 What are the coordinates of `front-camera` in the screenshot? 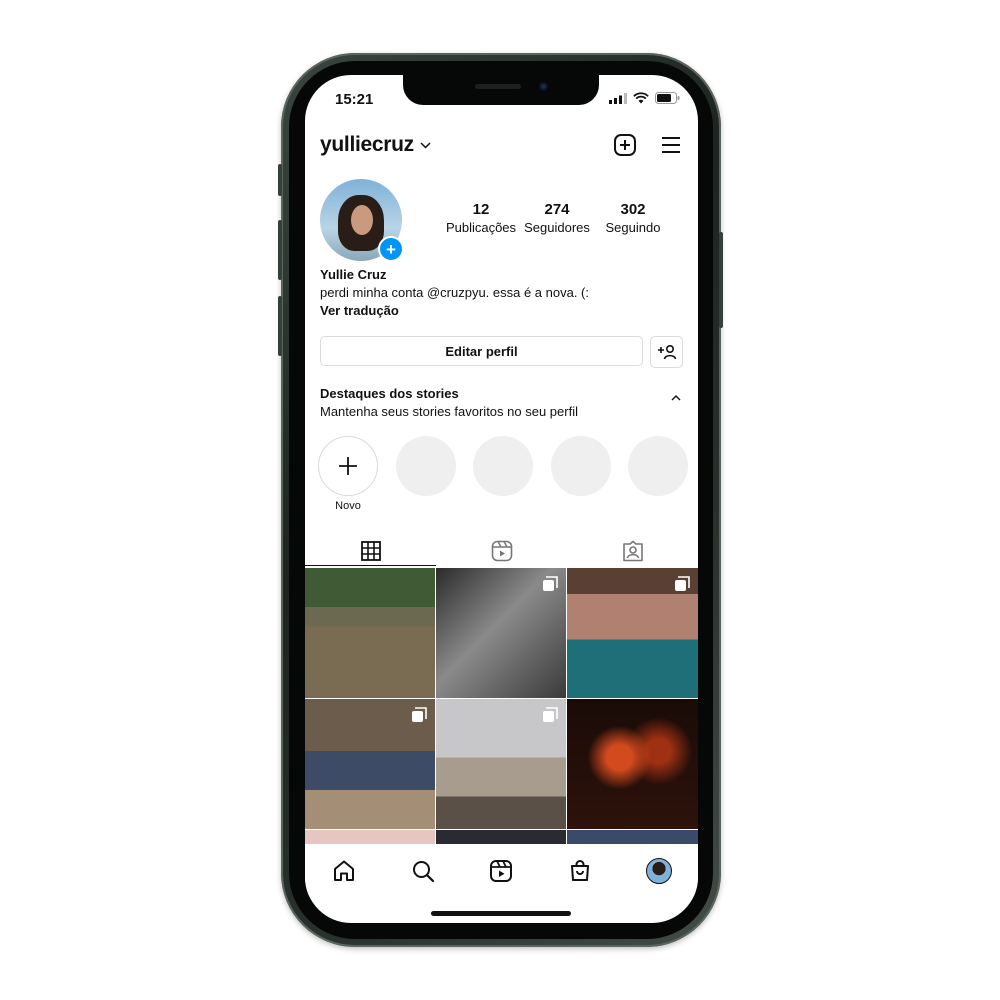 It's located at (543, 86).